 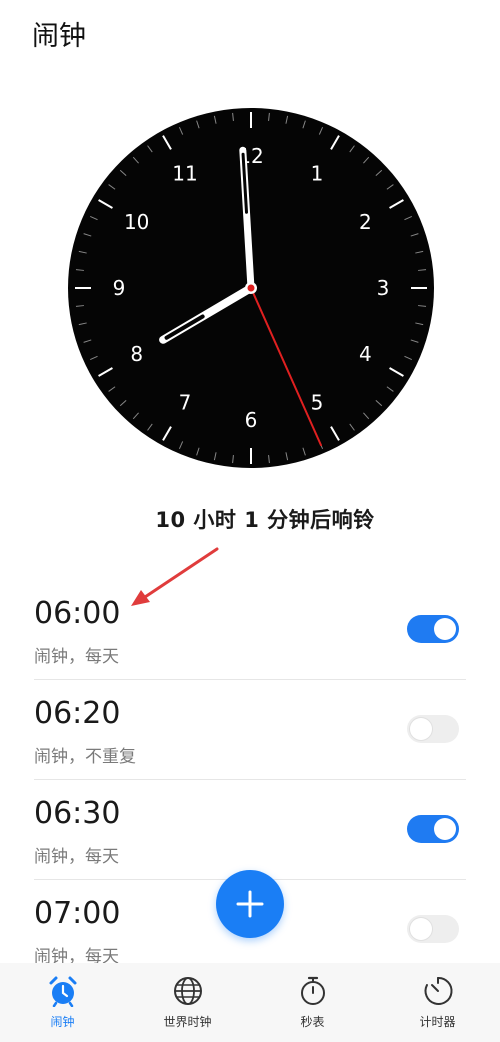 I want to click on clock-number: 6, so click(x=251, y=420).